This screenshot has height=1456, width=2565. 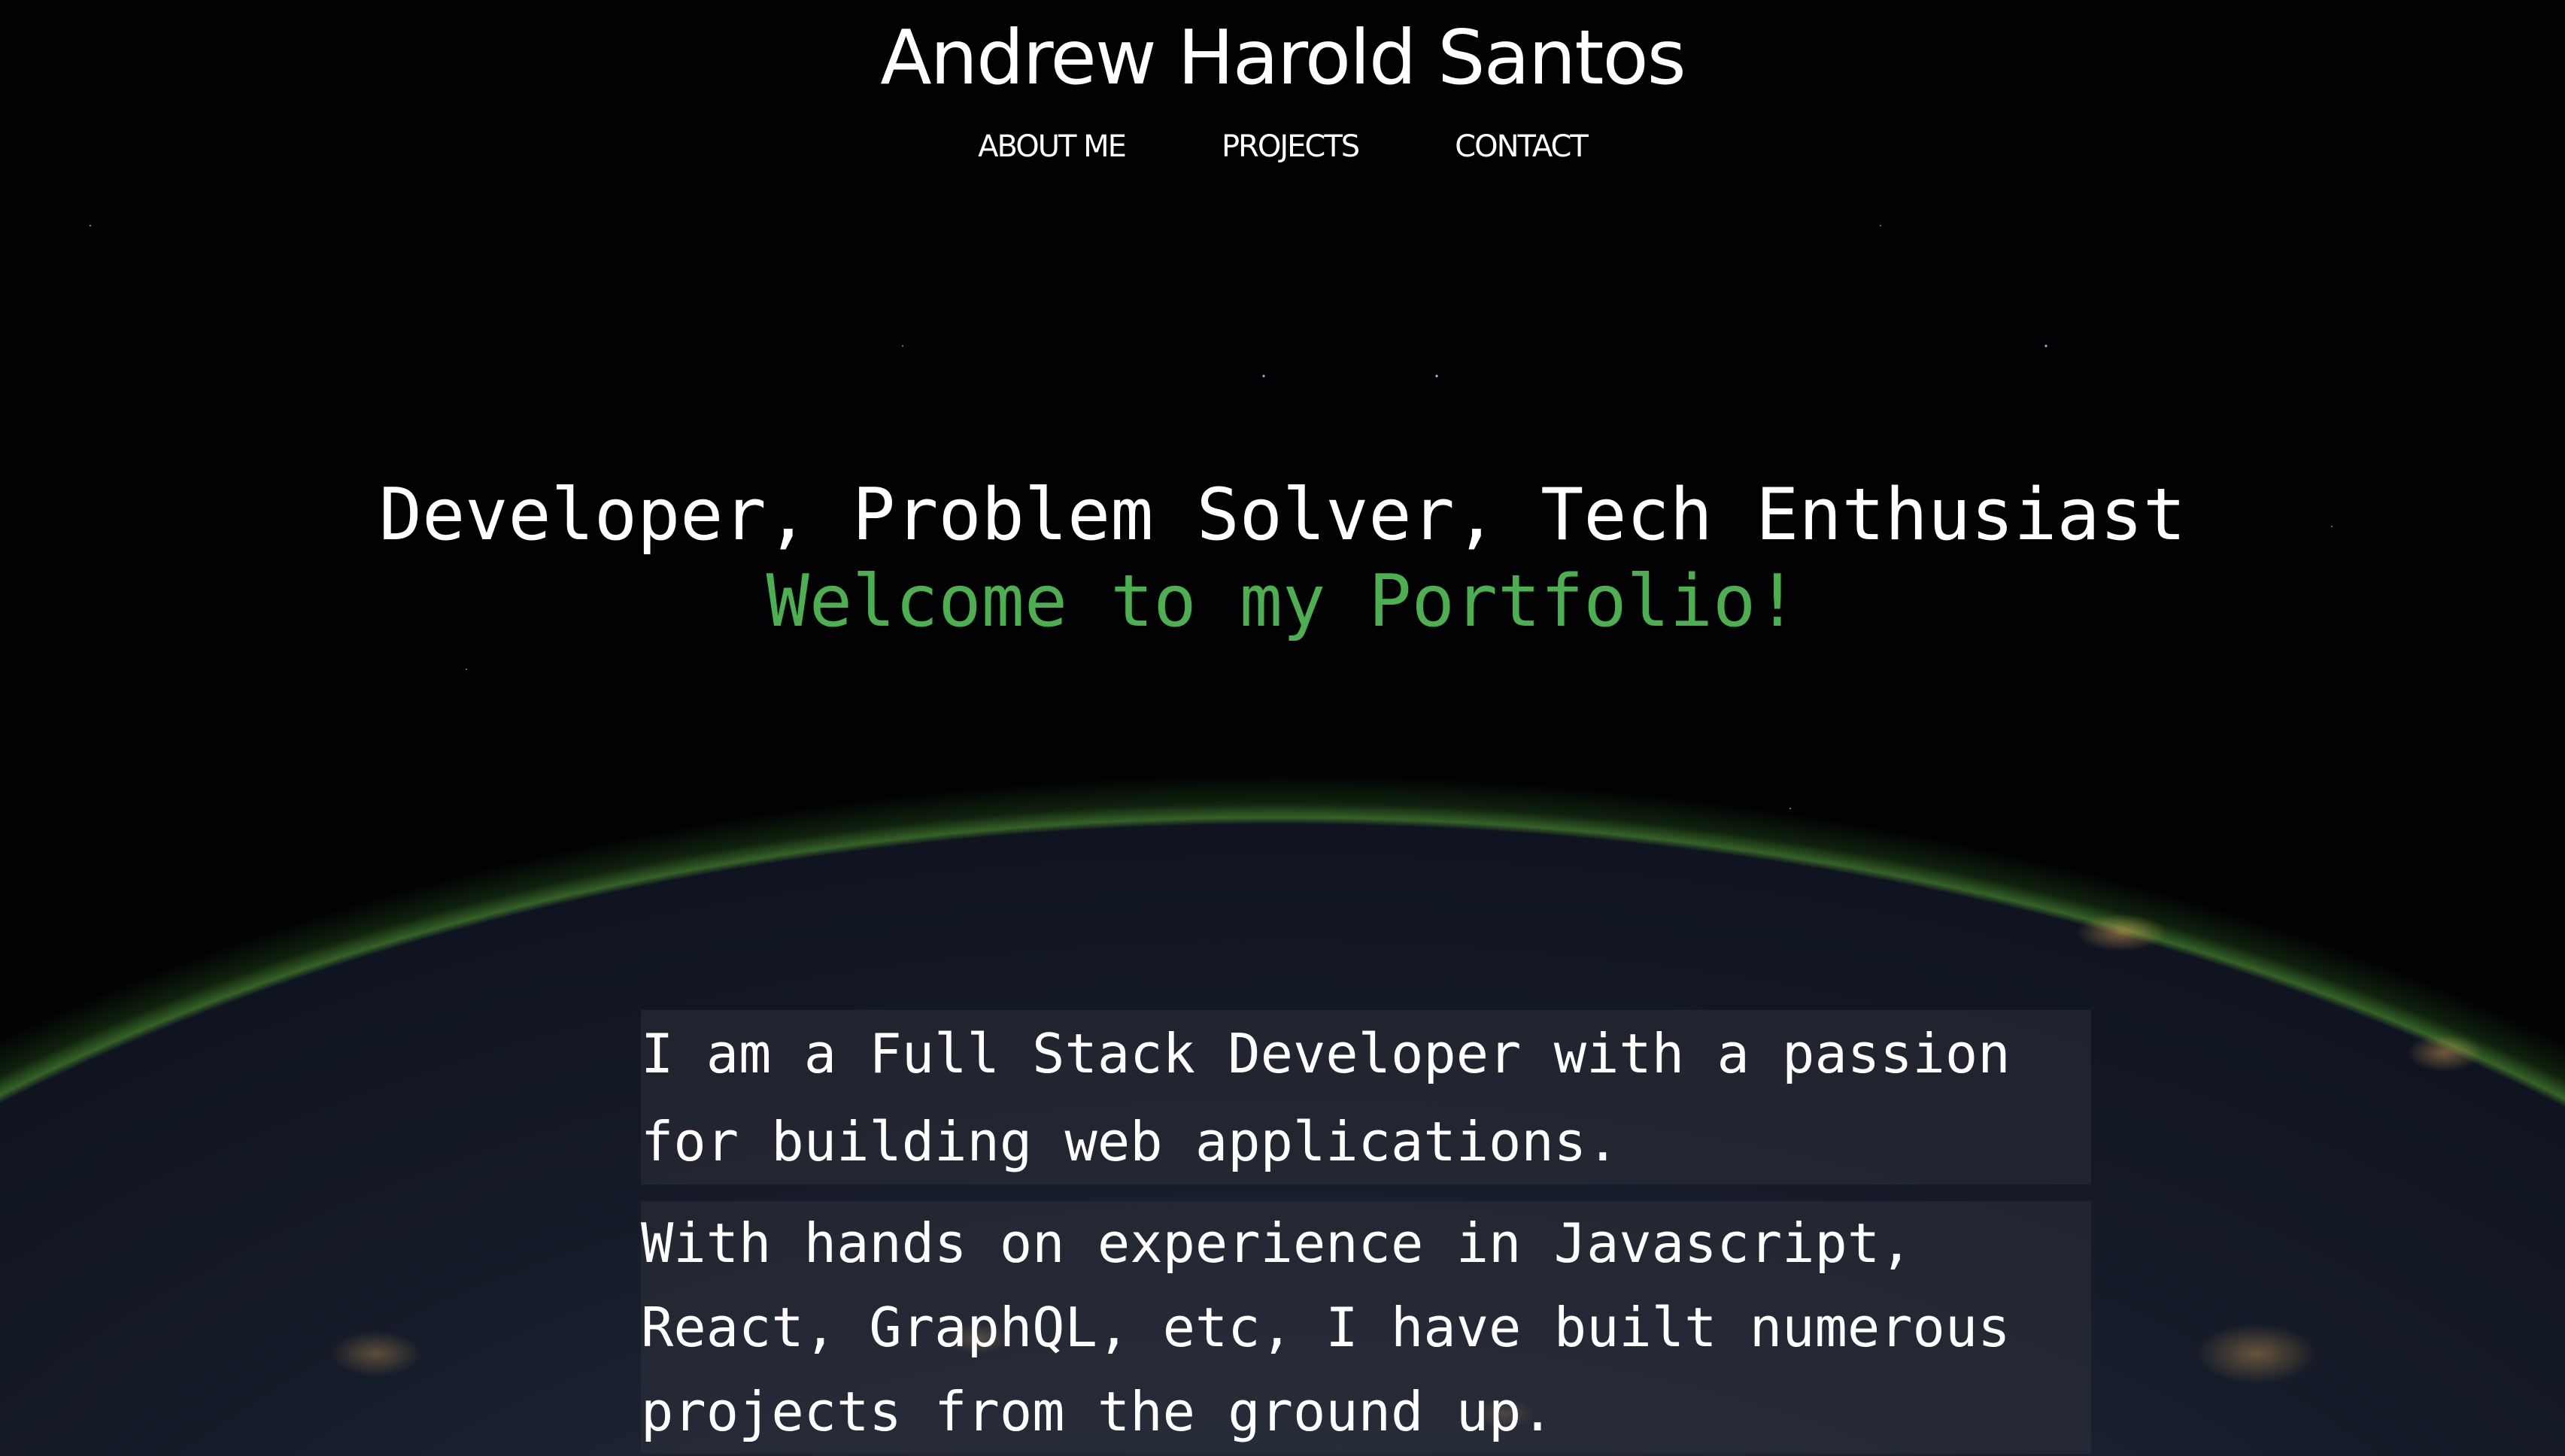 I want to click on nav-projects: PROJECTS, so click(x=1291, y=146).